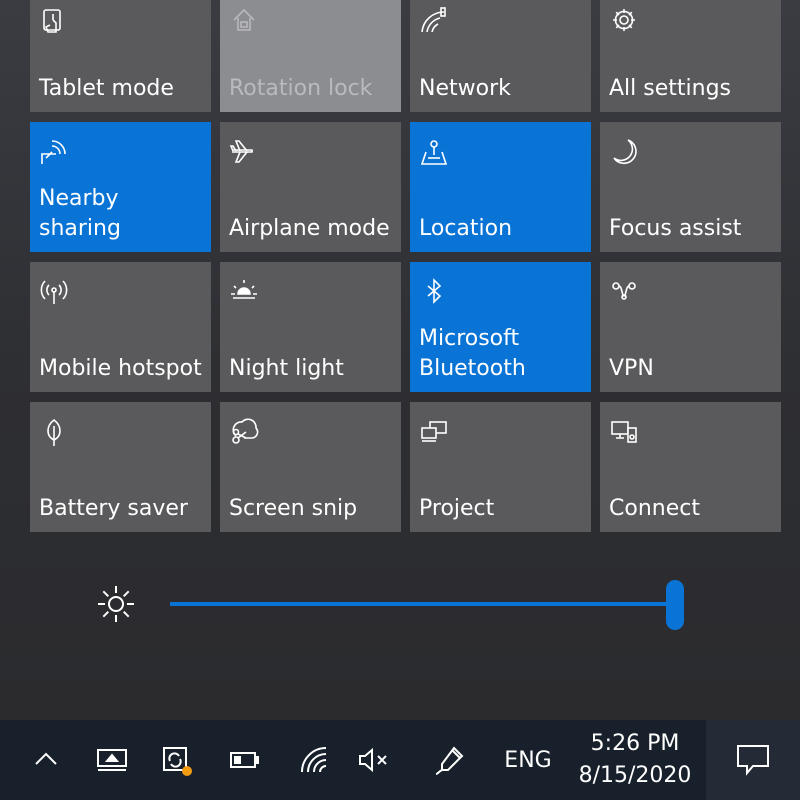 The height and width of the screenshot is (800, 800). What do you see at coordinates (465, 88) in the screenshot?
I see `tile-label: Network` at bounding box center [465, 88].